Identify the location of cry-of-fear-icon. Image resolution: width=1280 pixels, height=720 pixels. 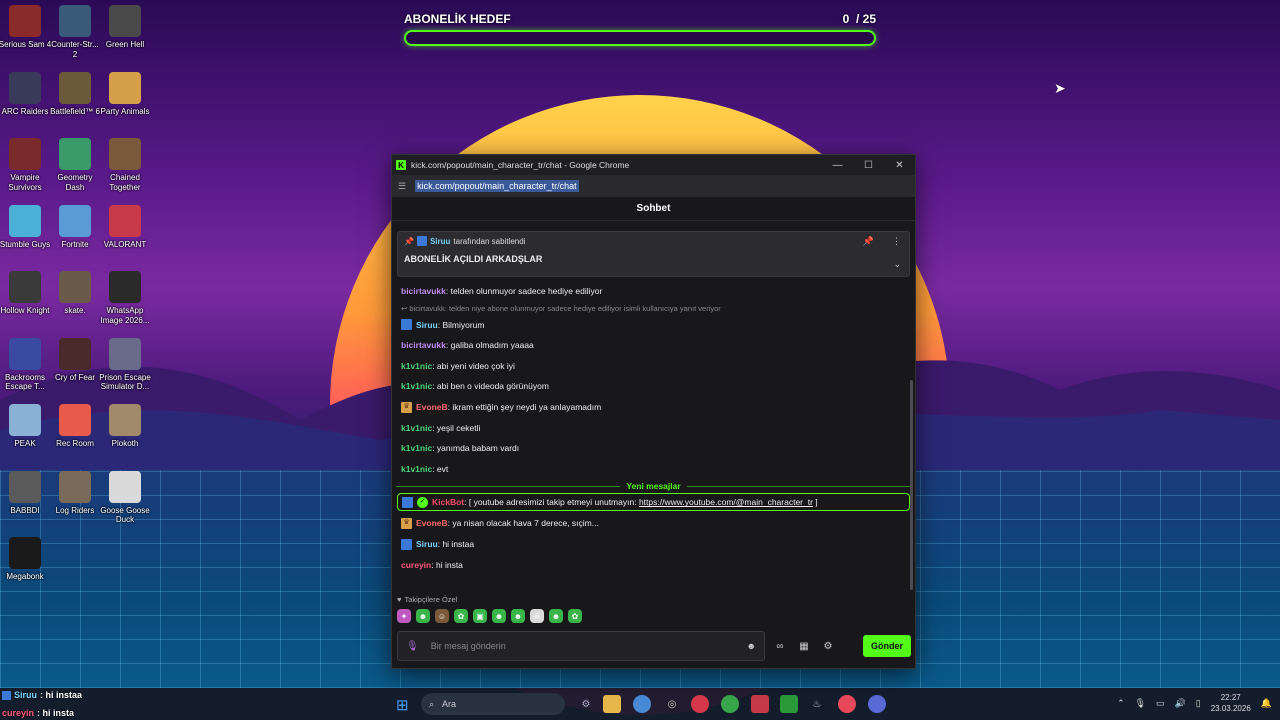
(75, 353).